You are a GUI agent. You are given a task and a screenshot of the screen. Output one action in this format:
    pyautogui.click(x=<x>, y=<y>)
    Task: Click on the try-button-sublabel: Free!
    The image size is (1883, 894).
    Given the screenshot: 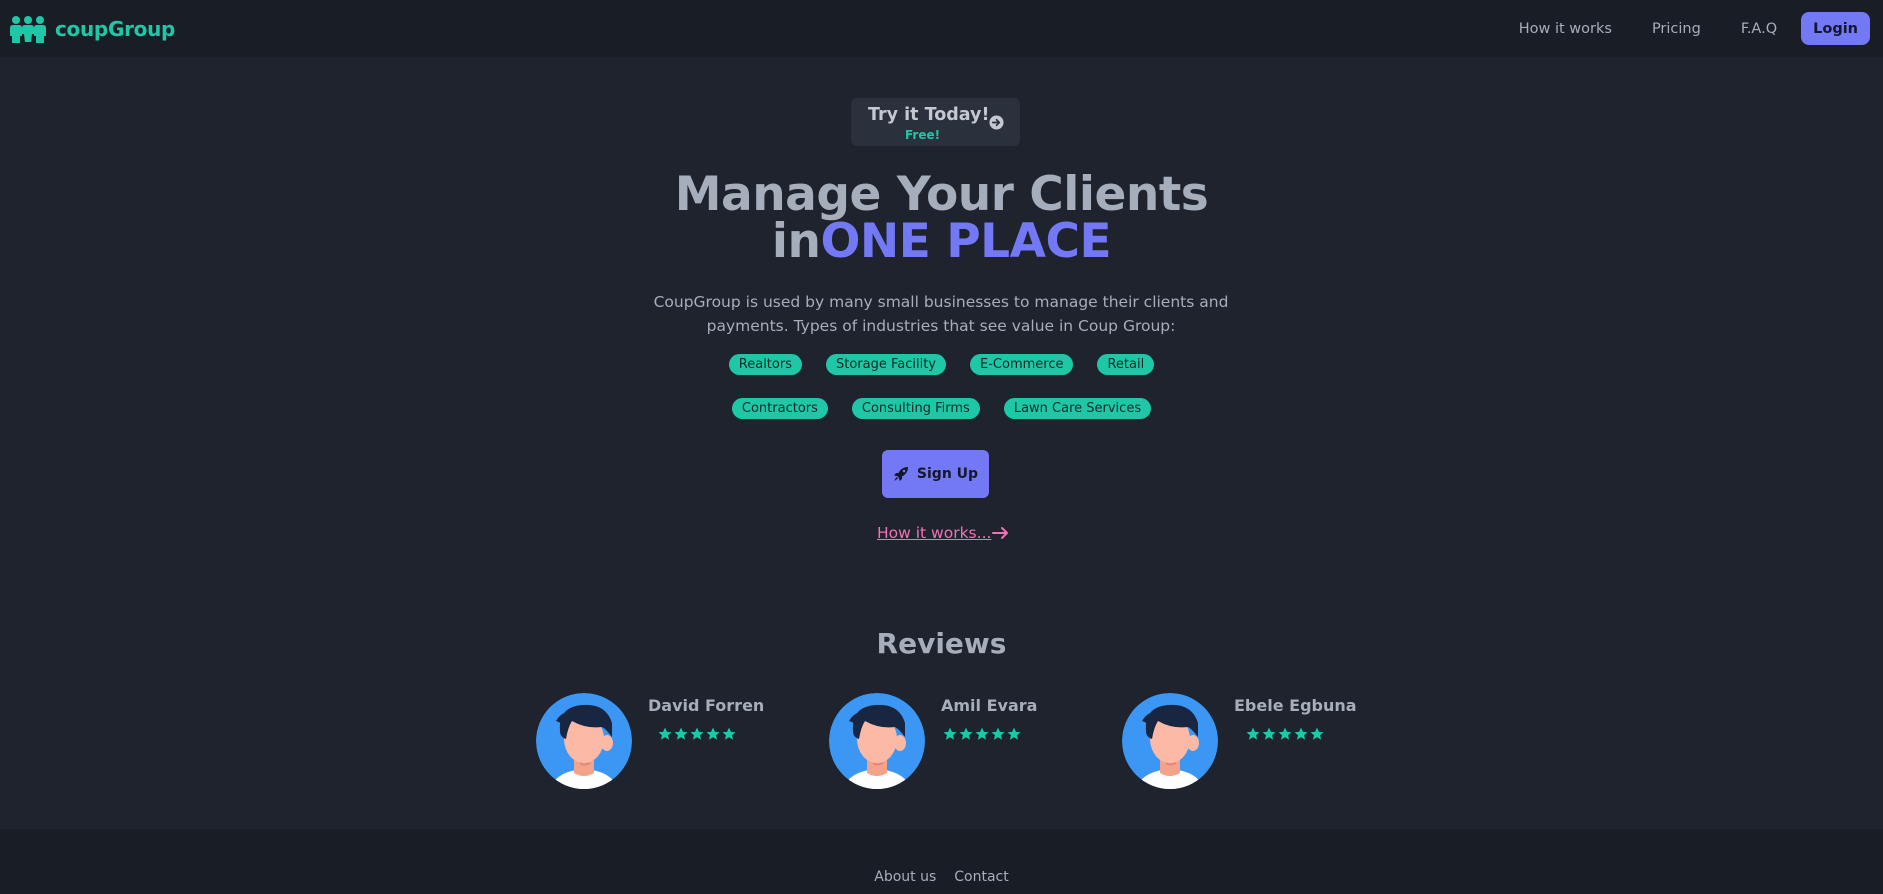 What is the action you would take?
    pyautogui.click(x=923, y=135)
    